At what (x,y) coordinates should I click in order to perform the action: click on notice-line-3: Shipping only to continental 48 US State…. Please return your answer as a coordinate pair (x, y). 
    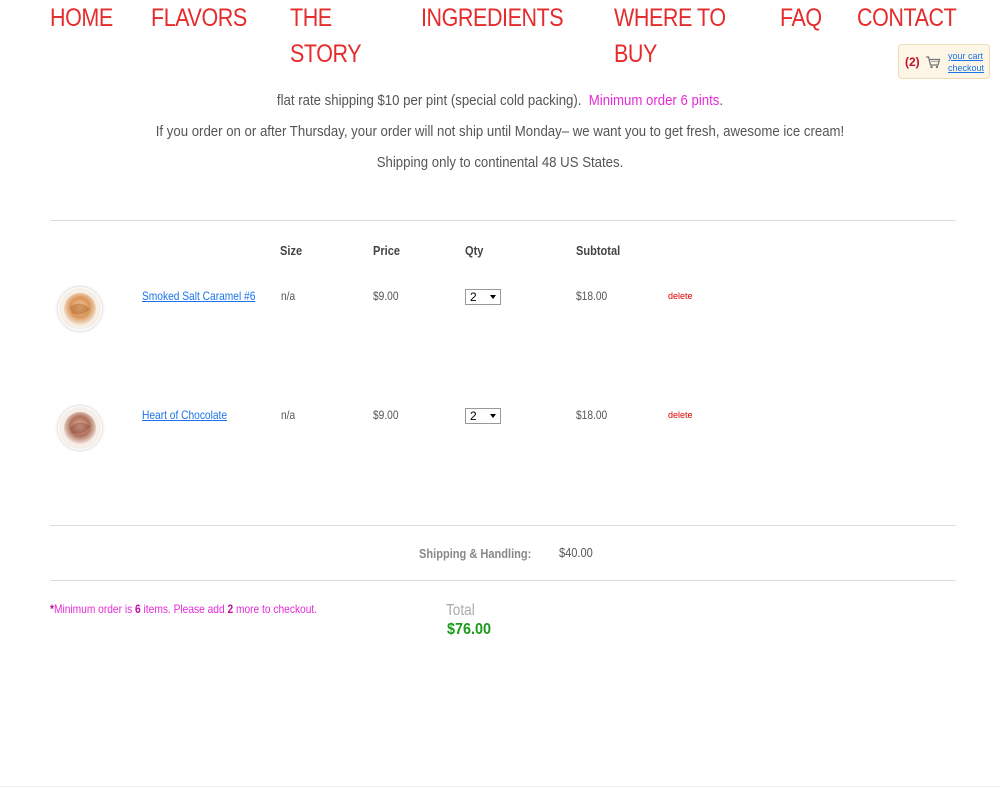
    Looking at the image, I should click on (500, 162).